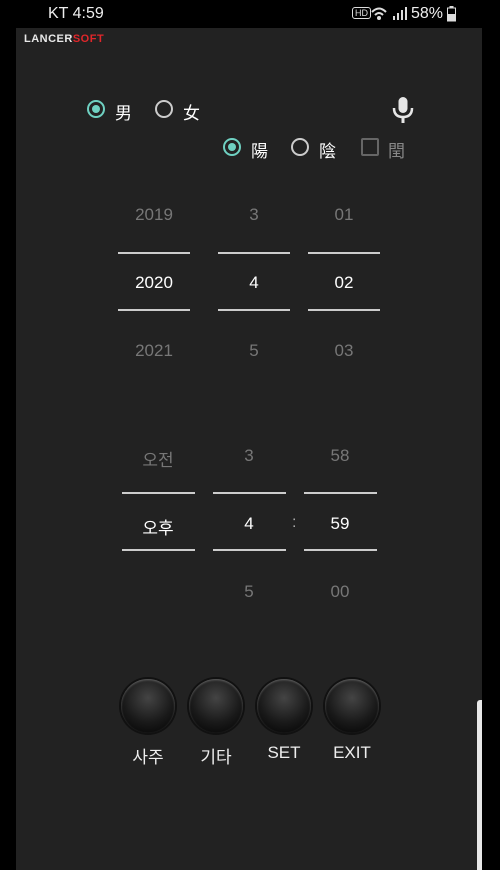  I want to click on year-current: 2020, so click(154, 283).